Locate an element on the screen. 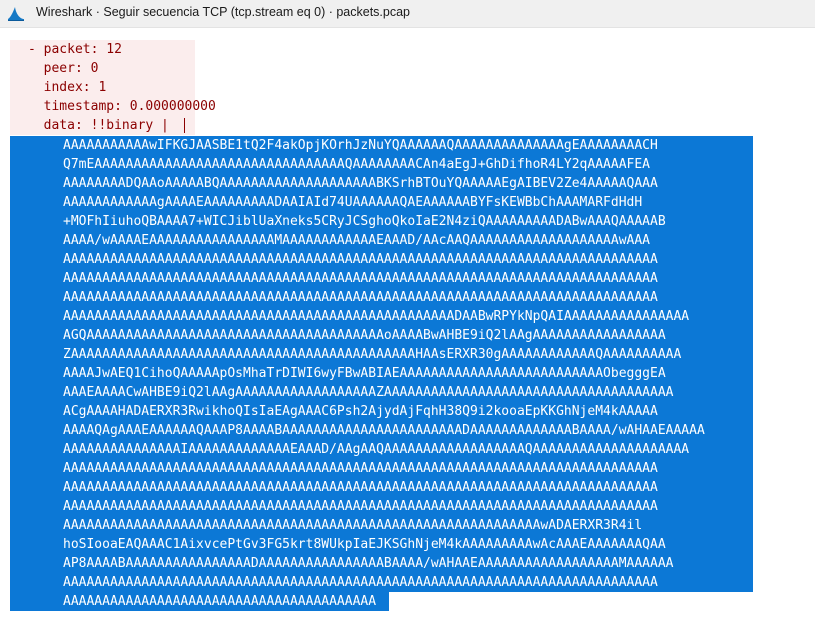  header-line-index: index: 1 is located at coordinates (102, 87).